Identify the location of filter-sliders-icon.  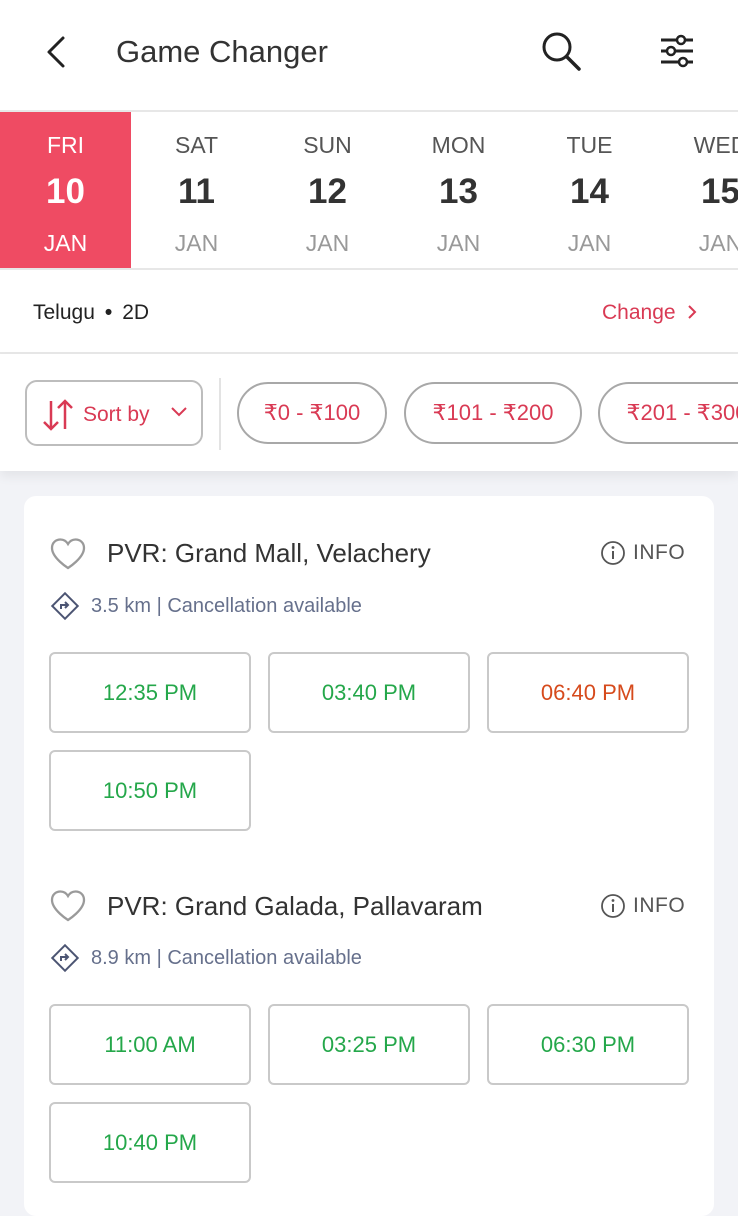
(677, 51).